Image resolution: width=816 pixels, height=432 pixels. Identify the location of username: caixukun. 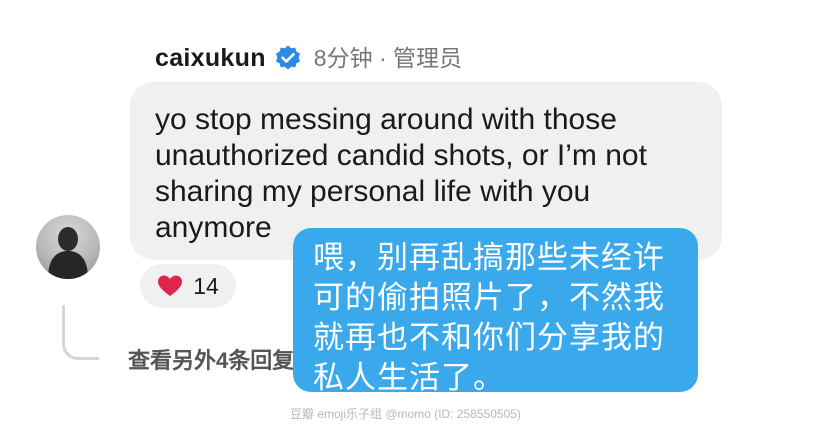
(210, 58).